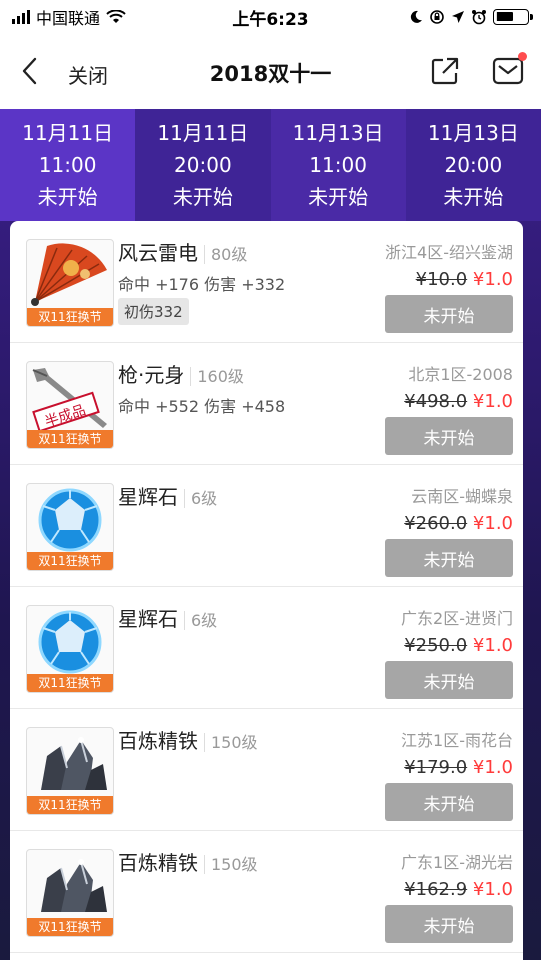  Describe the element at coordinates (479, 17) in the screenshot. I see `alarm-icon` at that location.